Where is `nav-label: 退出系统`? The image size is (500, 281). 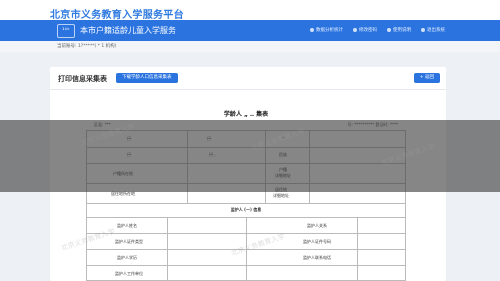 nav-label: 退出系统 is located at coordinates (436, 30).